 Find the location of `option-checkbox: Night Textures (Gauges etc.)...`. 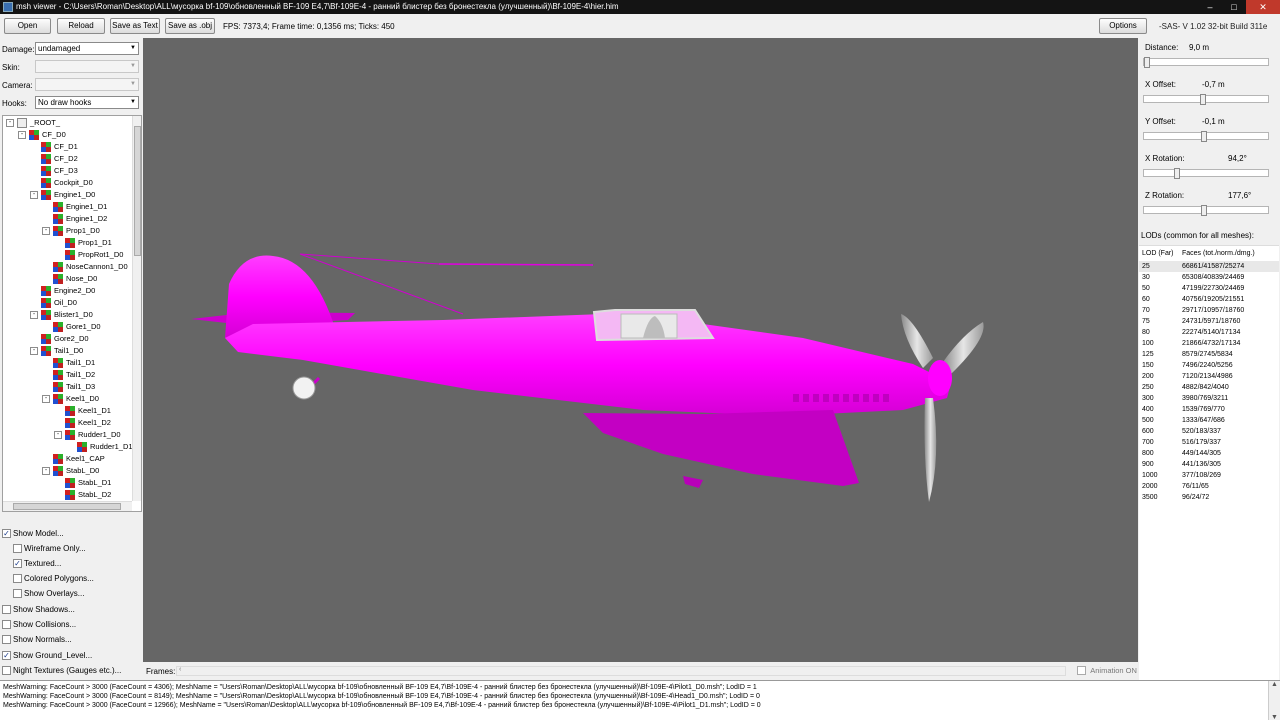

option-checkbox: Night Textures (Gauges etc.)... is located at coordinates (61, 671).